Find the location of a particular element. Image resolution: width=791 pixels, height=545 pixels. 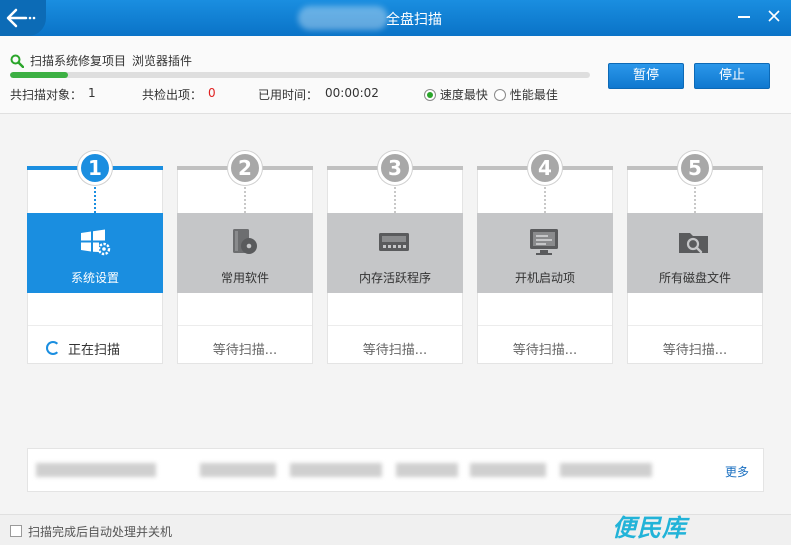

step-number-badge: 3 is located at coordinates (395, 168).